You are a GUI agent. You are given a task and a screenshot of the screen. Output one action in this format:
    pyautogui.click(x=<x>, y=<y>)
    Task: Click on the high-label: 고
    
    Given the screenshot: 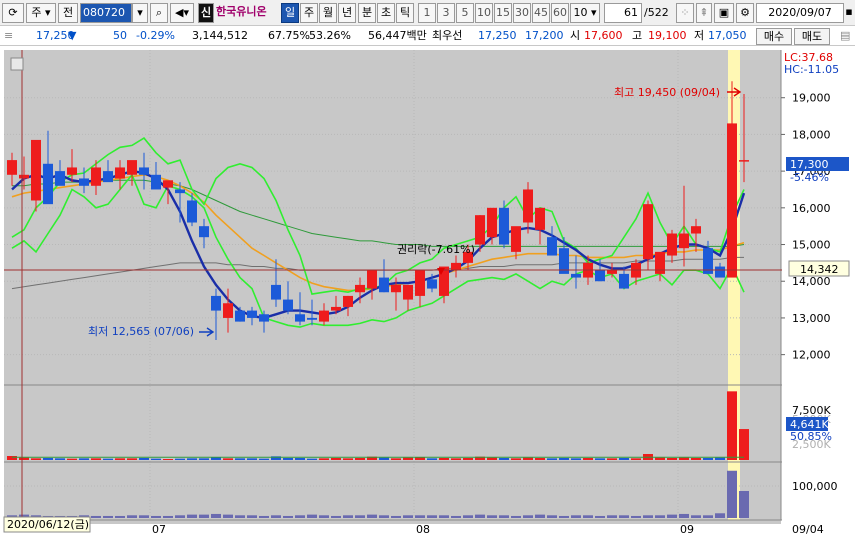 What is the action you would take?
    pyautogui.click(x=637, y=35)
    